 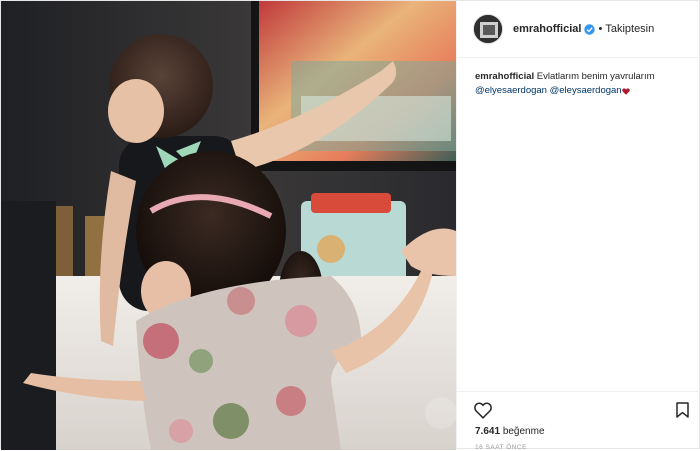 What do you see at coordinates (488, 431) in the screenshot?
I see `likes-number: 7.641` at bounding box center [488, 431].